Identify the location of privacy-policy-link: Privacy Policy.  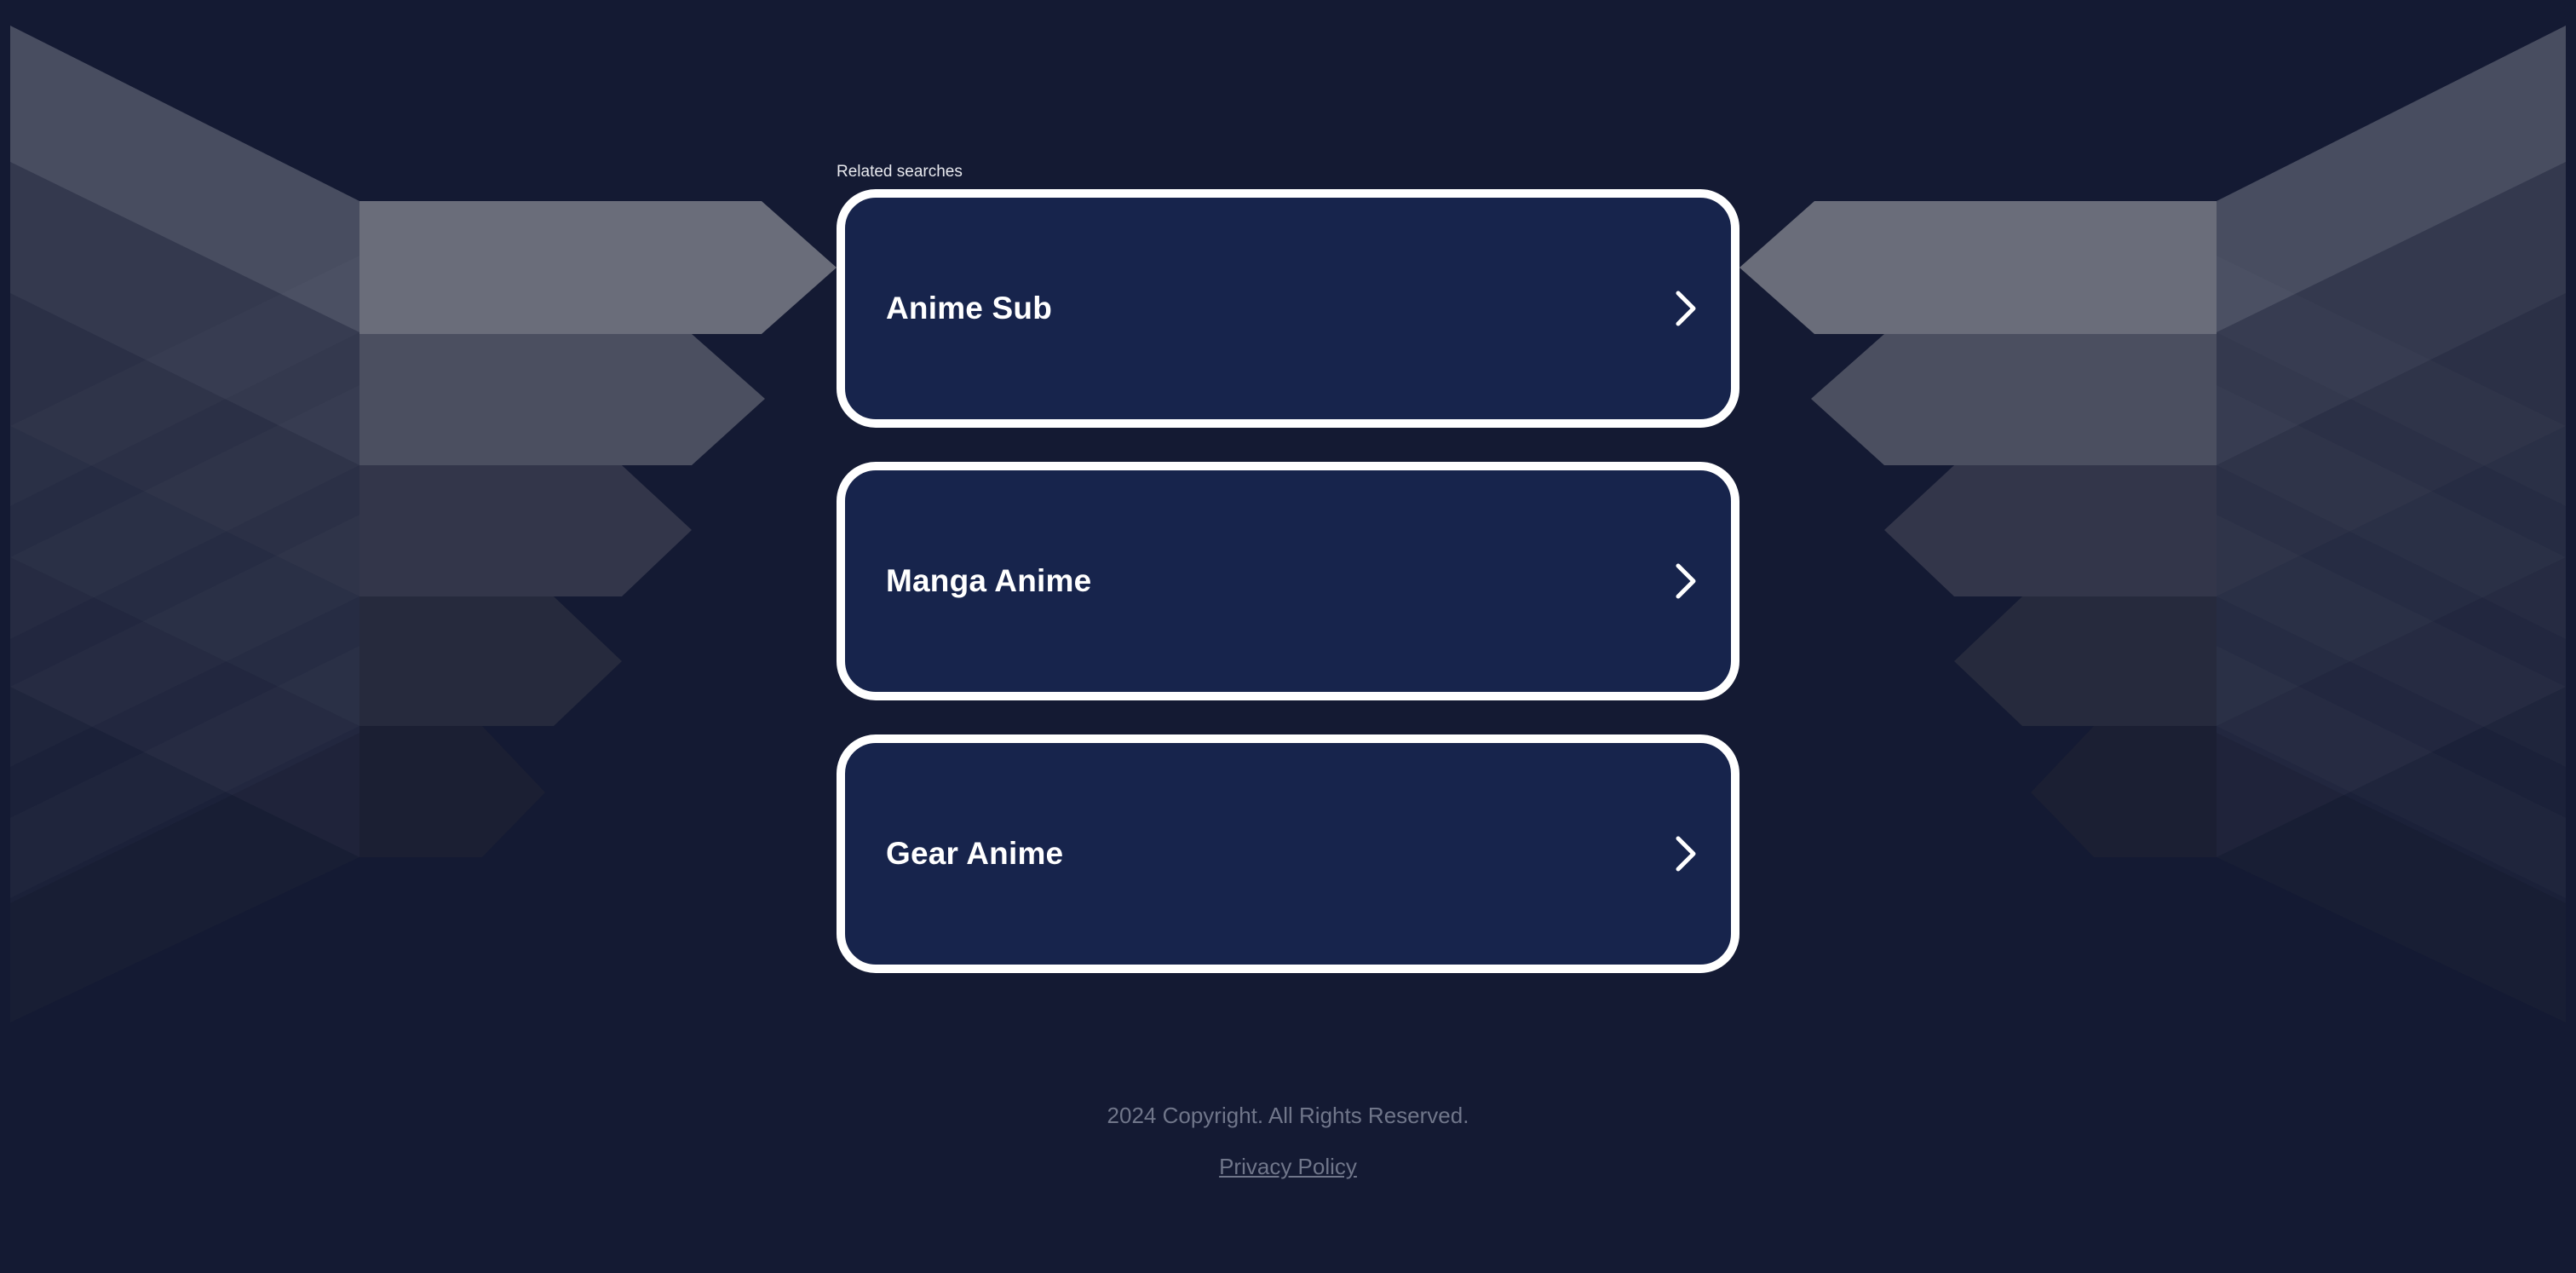
(1288, 1166).